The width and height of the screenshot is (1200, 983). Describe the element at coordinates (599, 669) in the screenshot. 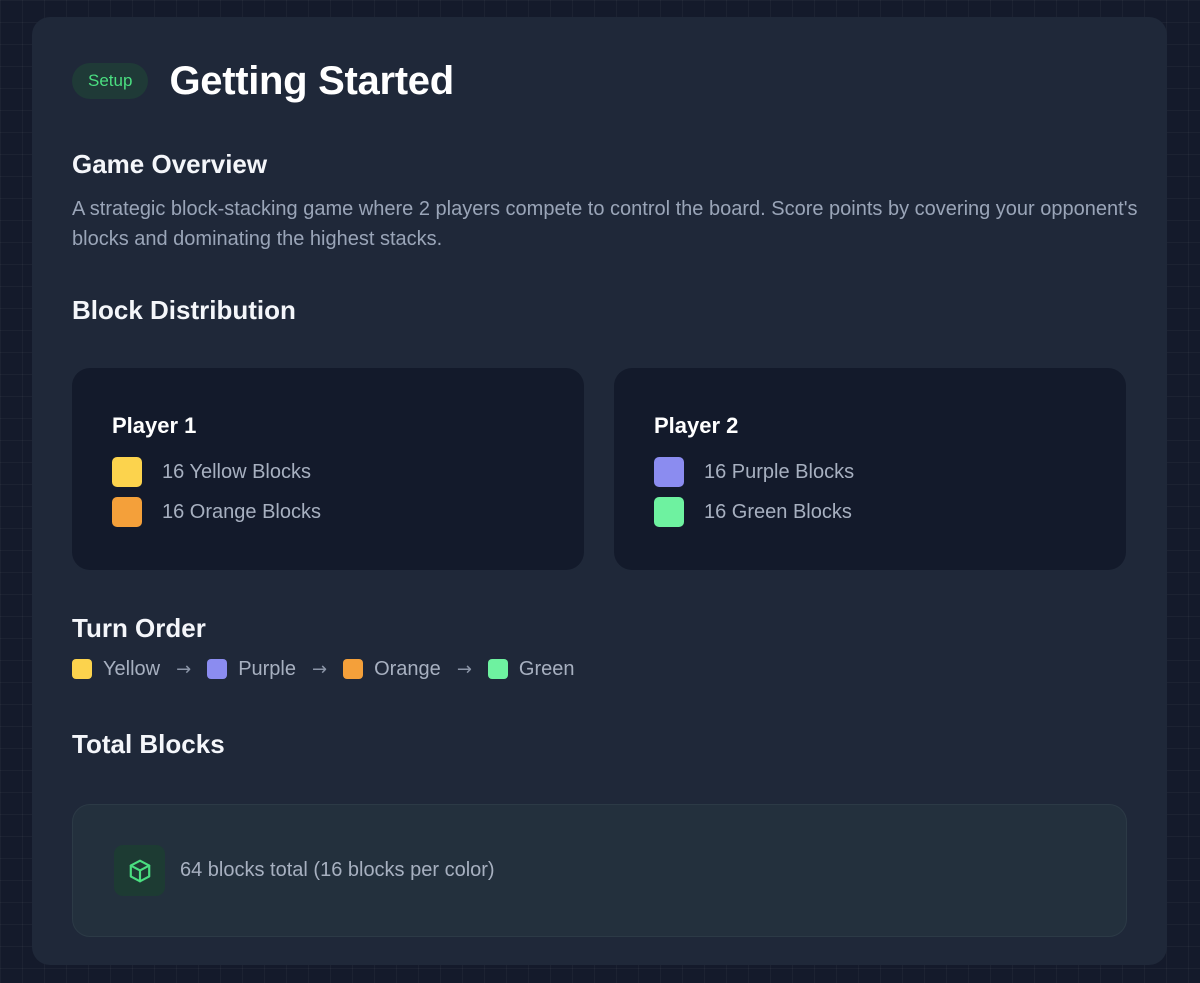

I see `turn-order-sequence: Yellow → Purple → Orange → Green` at that location.